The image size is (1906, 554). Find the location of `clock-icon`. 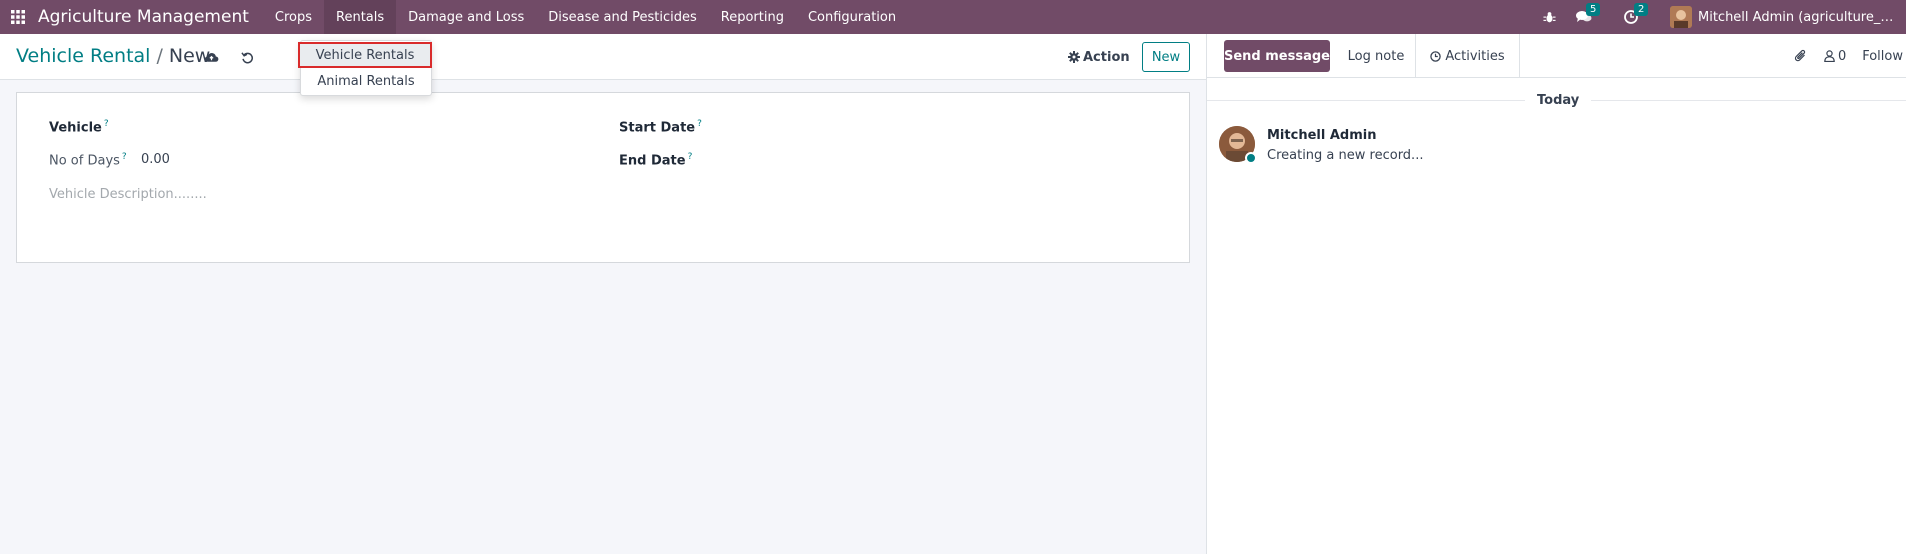

clock-icon is located at coordinates (1437, 56).